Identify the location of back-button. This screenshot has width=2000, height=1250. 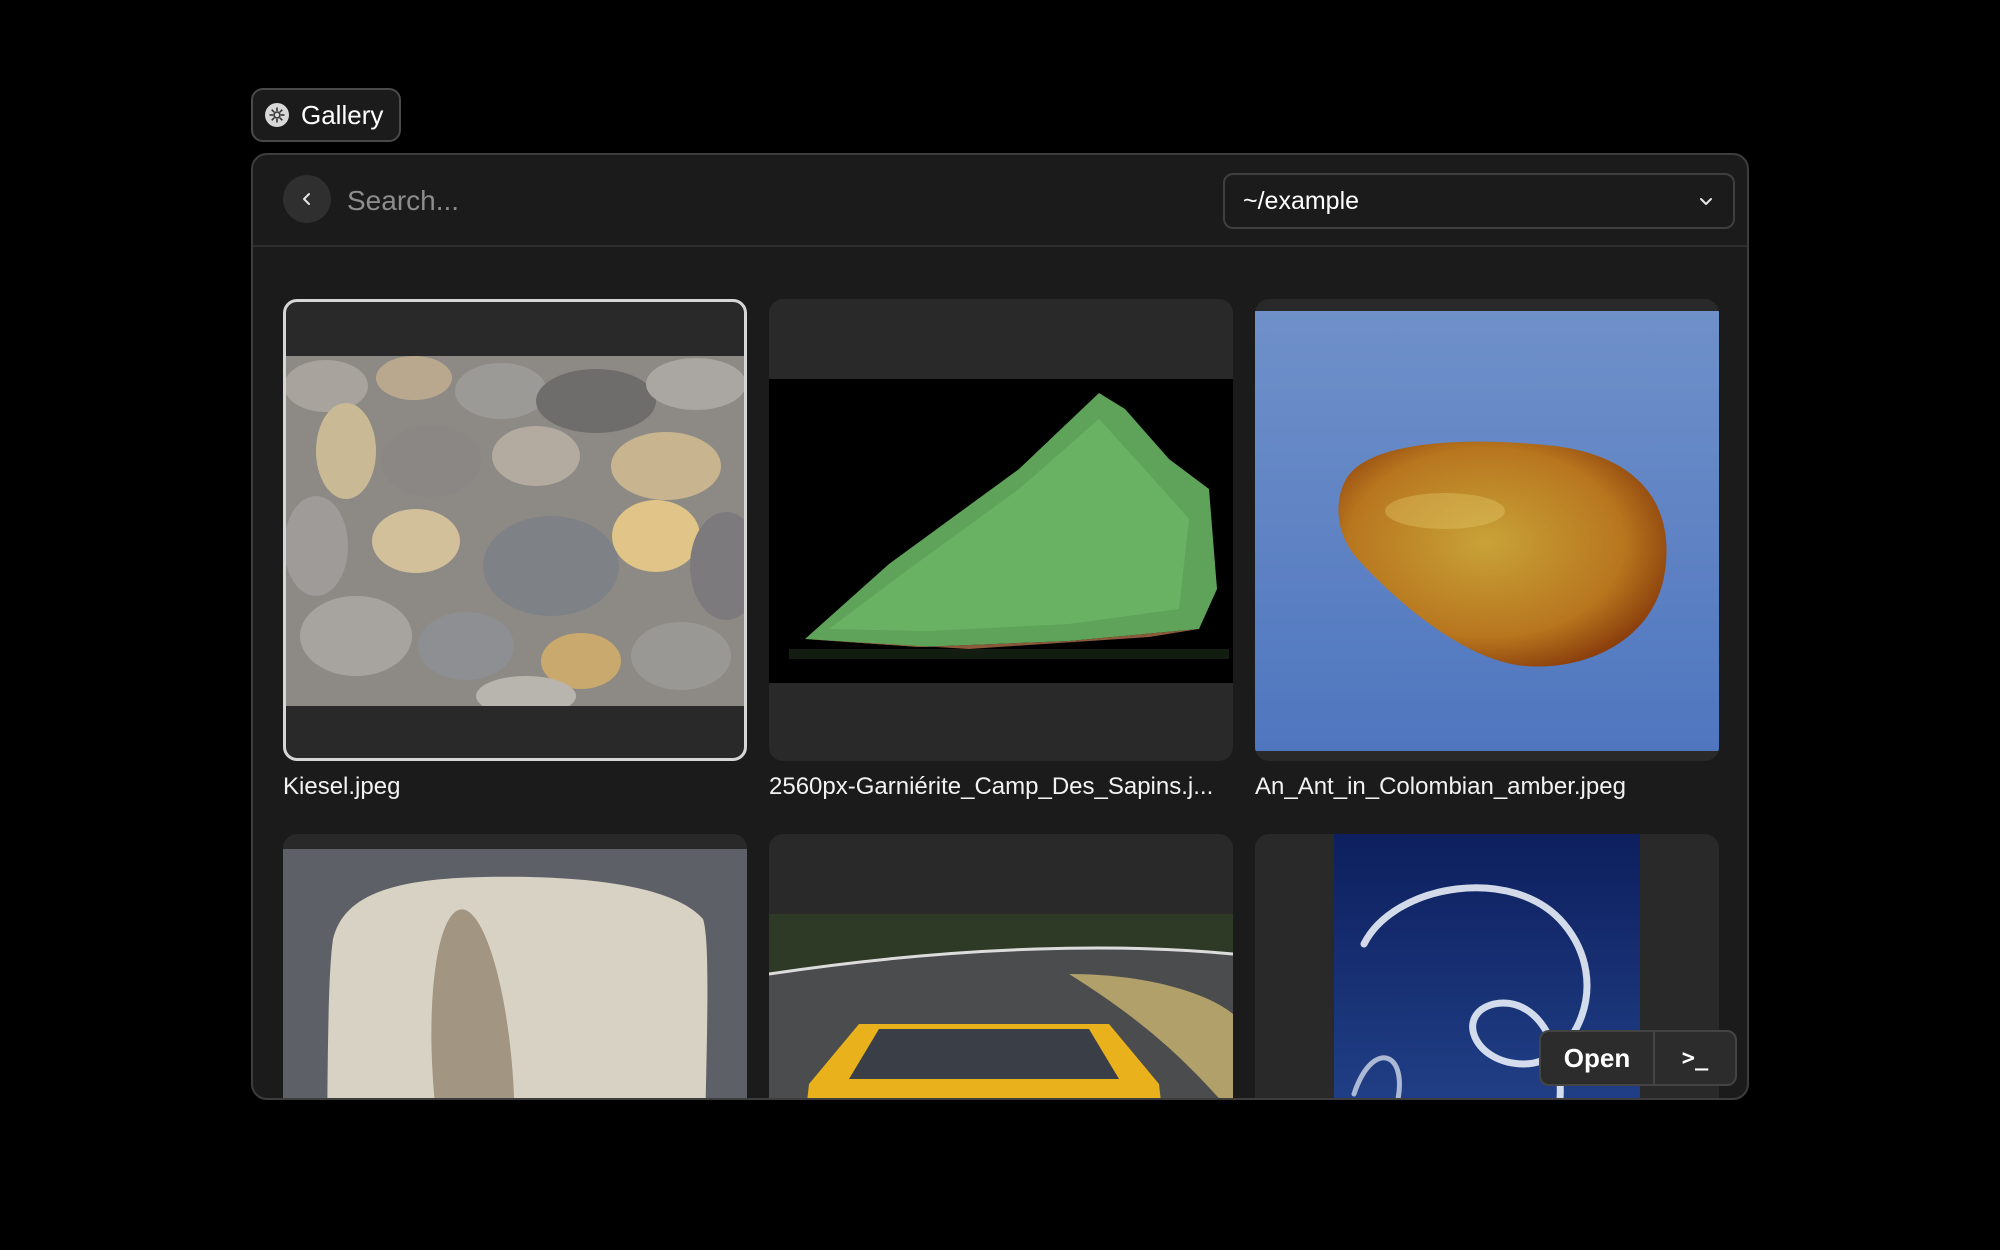
(307, 199).